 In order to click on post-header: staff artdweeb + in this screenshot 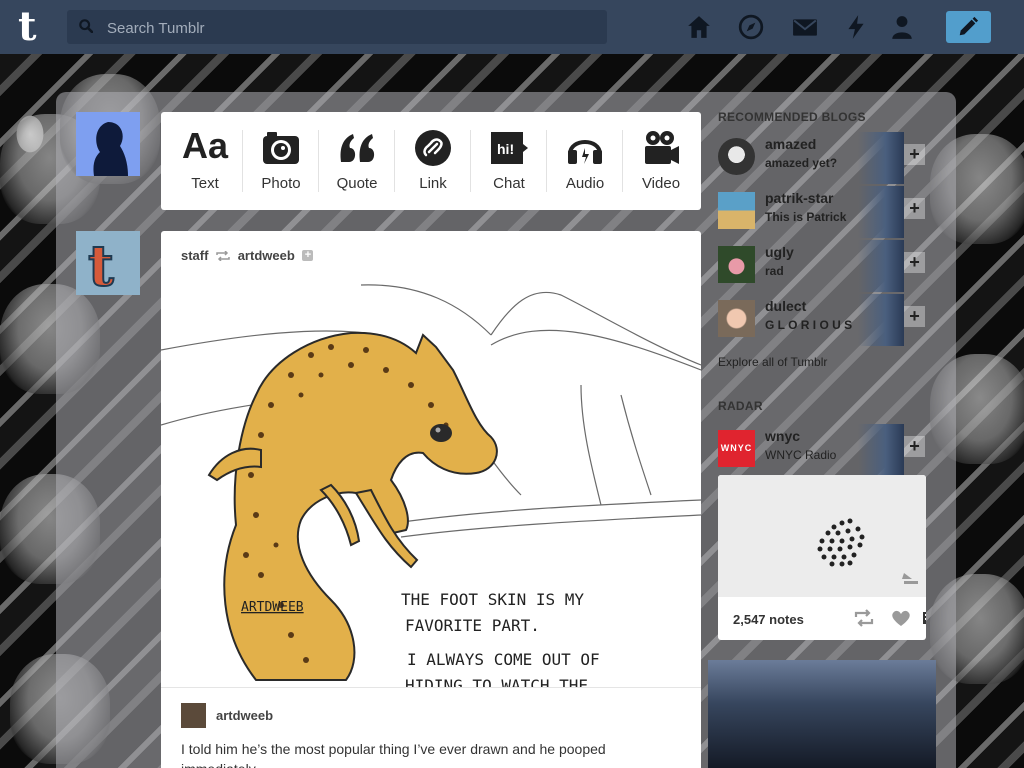, I will do `click(247, 255)`.